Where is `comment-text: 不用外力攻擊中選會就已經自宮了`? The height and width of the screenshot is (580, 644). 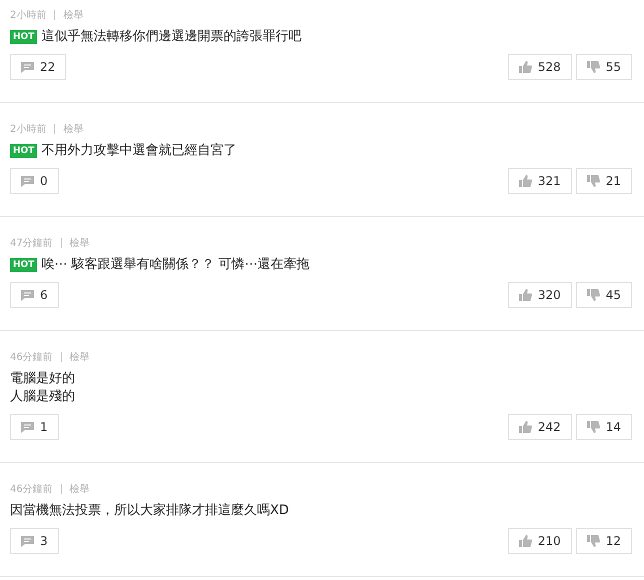 comment-text: 不用外力攻擊中選會就已經自宮了 is located at coordinates (138, 151).